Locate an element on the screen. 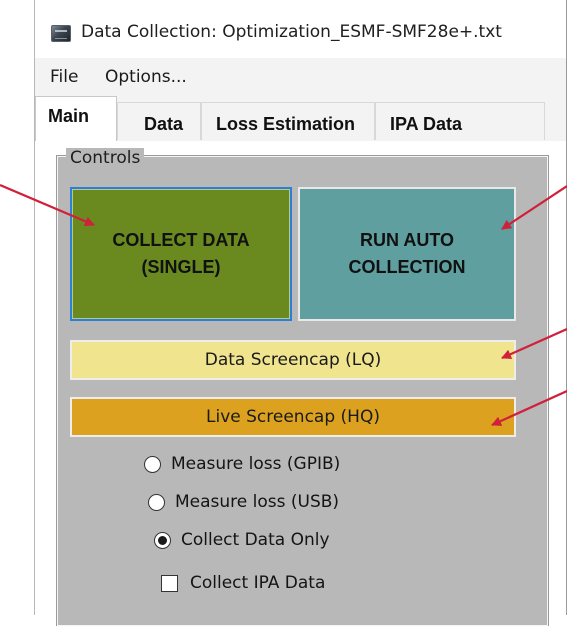  menu-file: File is located at coordinates (64, 77).